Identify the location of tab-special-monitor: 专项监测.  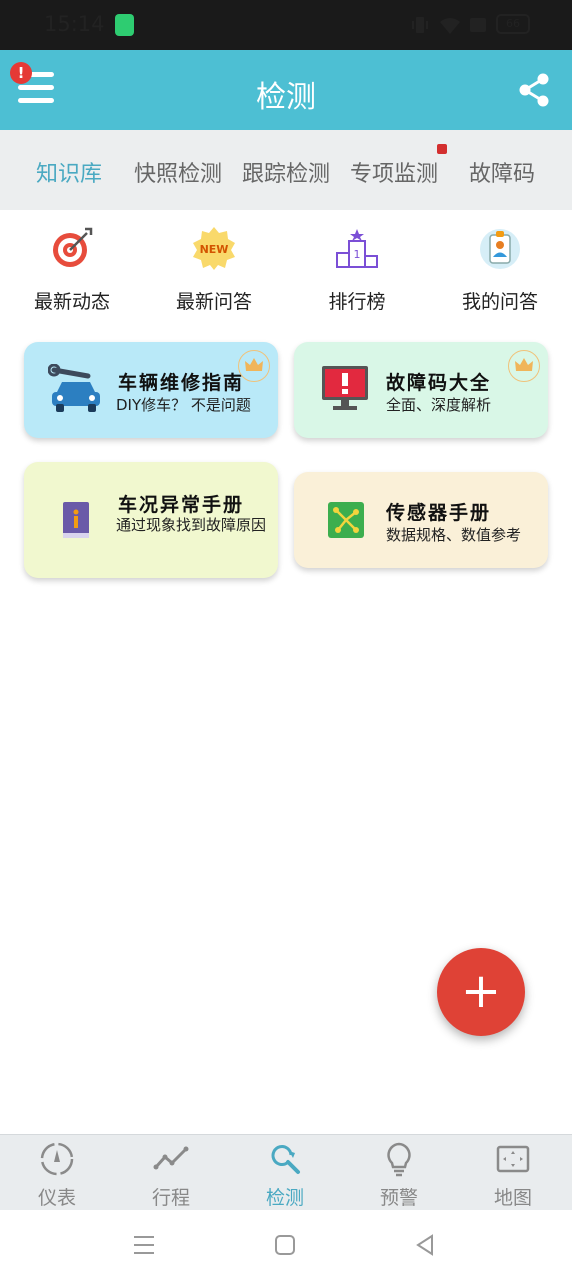
(394, 172).